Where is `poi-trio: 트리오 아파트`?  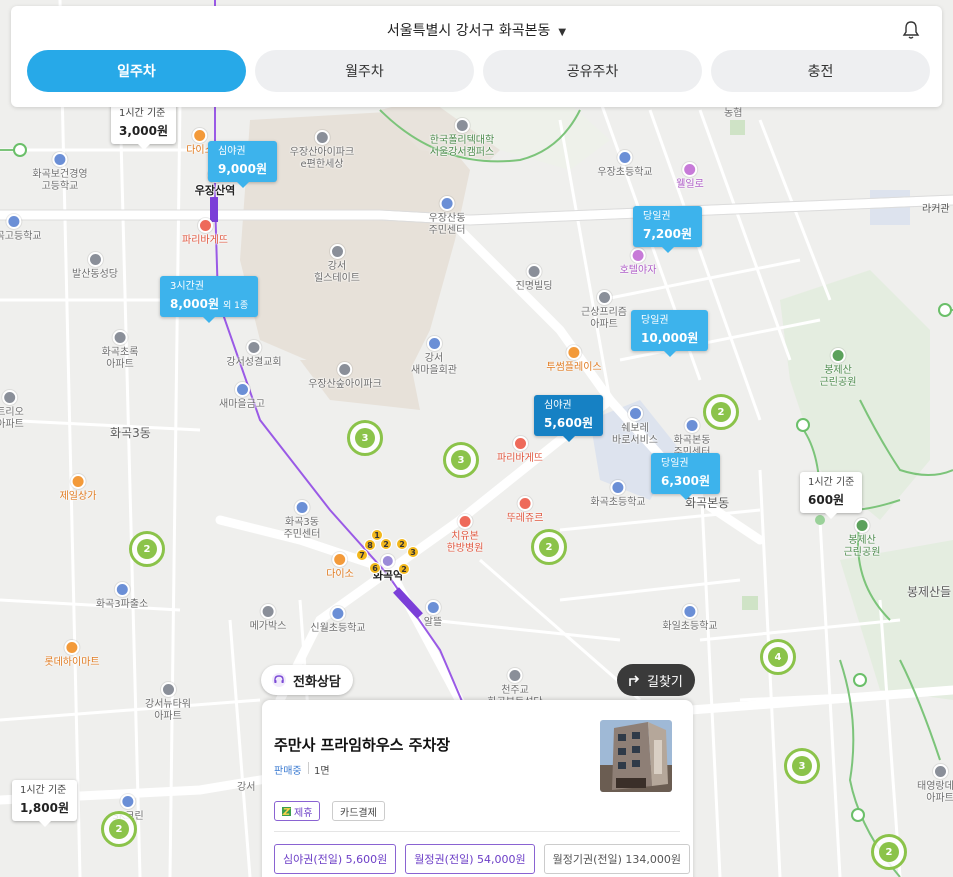
poi-trio: 트리오 아파트 is located at coordinates (12, 410).